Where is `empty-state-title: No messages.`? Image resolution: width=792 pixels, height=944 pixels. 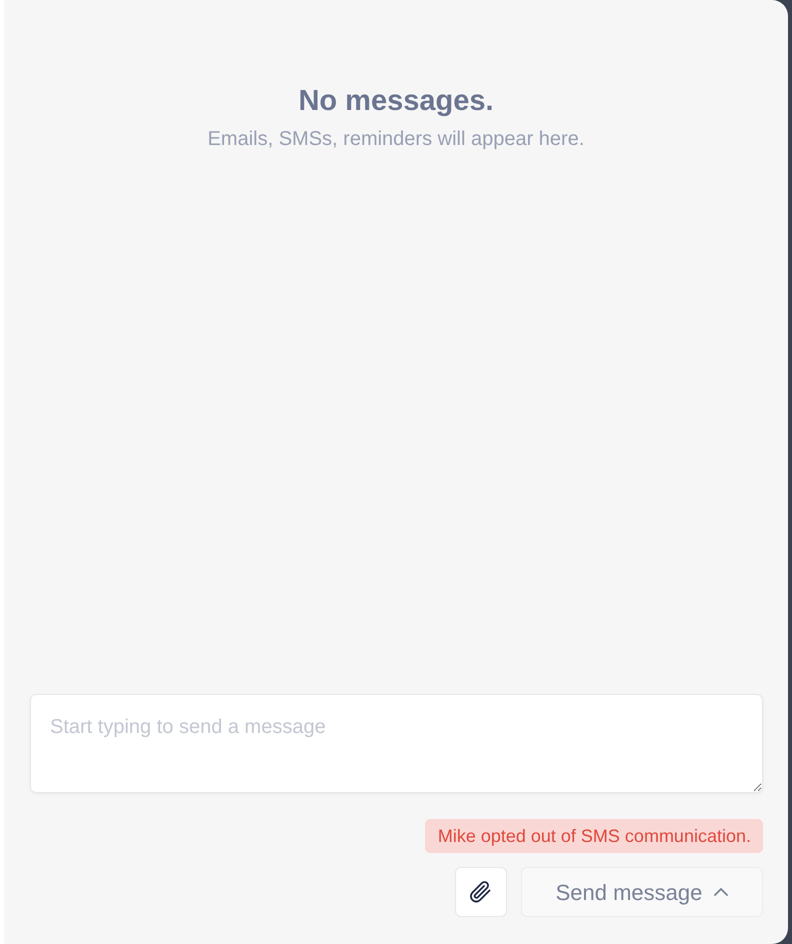 empty-state-title: No messages. is located at coordinates (396, 101).